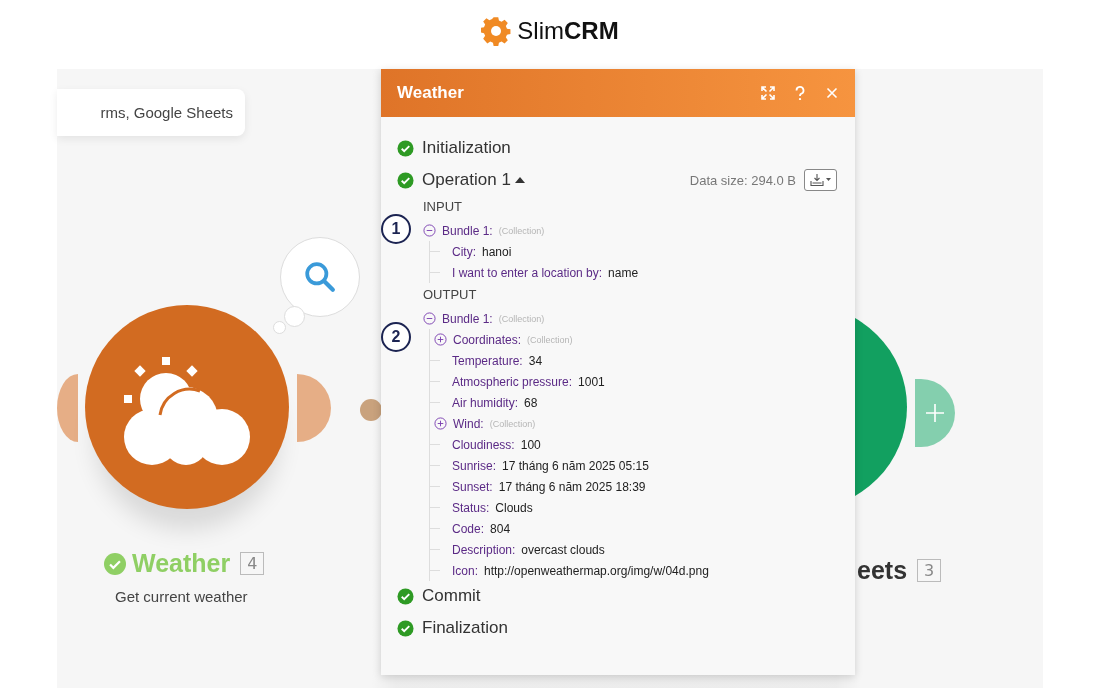 The width and height of the screenshot is (1100, 688). What do you see at coordinates (514, 507) in the screenshot?
I see `tree-value: Clouds` at bounding box center [514, 507].